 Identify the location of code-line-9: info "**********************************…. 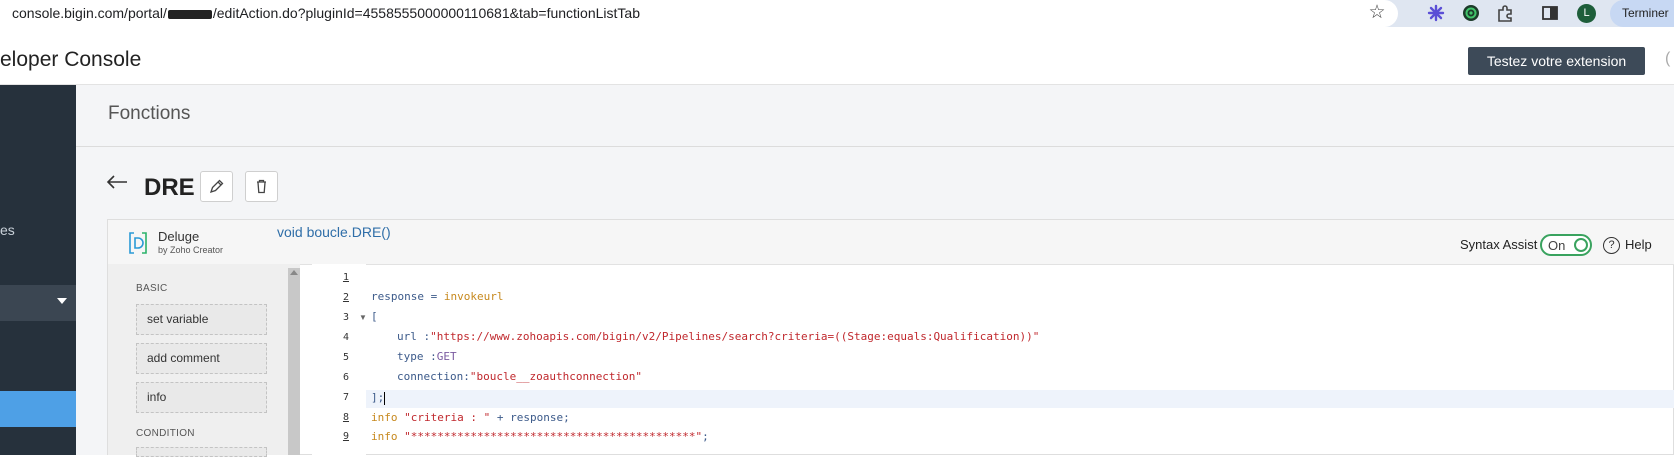
(540, 436).